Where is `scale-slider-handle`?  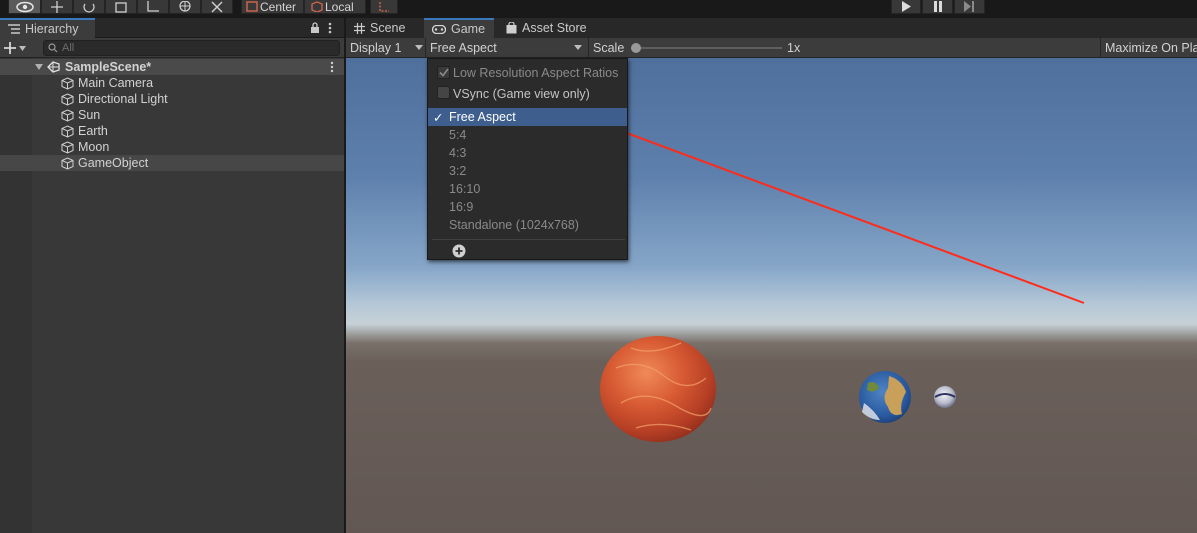 scale-slider-handle is located at coordinates (636, 48).